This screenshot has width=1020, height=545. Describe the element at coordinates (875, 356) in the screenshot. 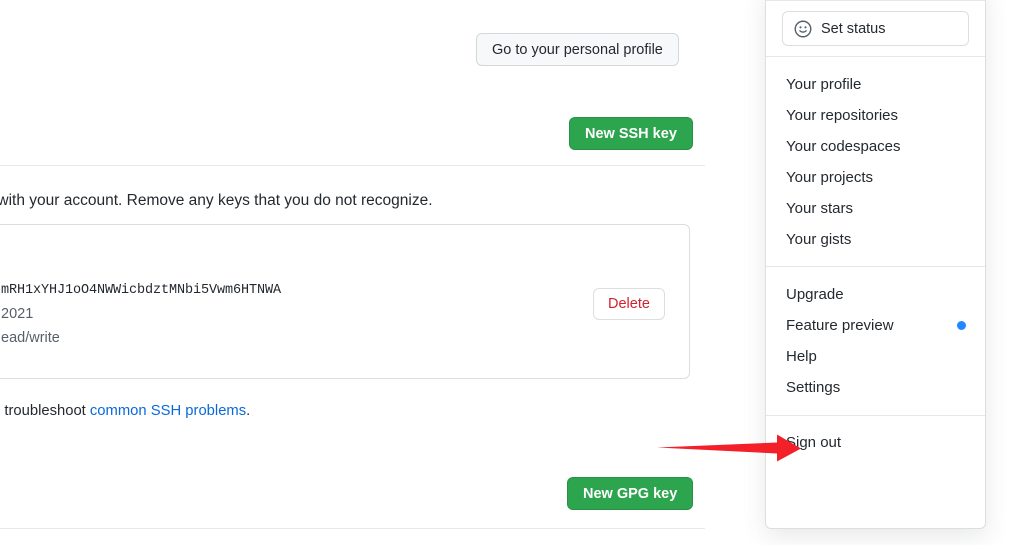

I see `menu-item-help: Help` at that location.